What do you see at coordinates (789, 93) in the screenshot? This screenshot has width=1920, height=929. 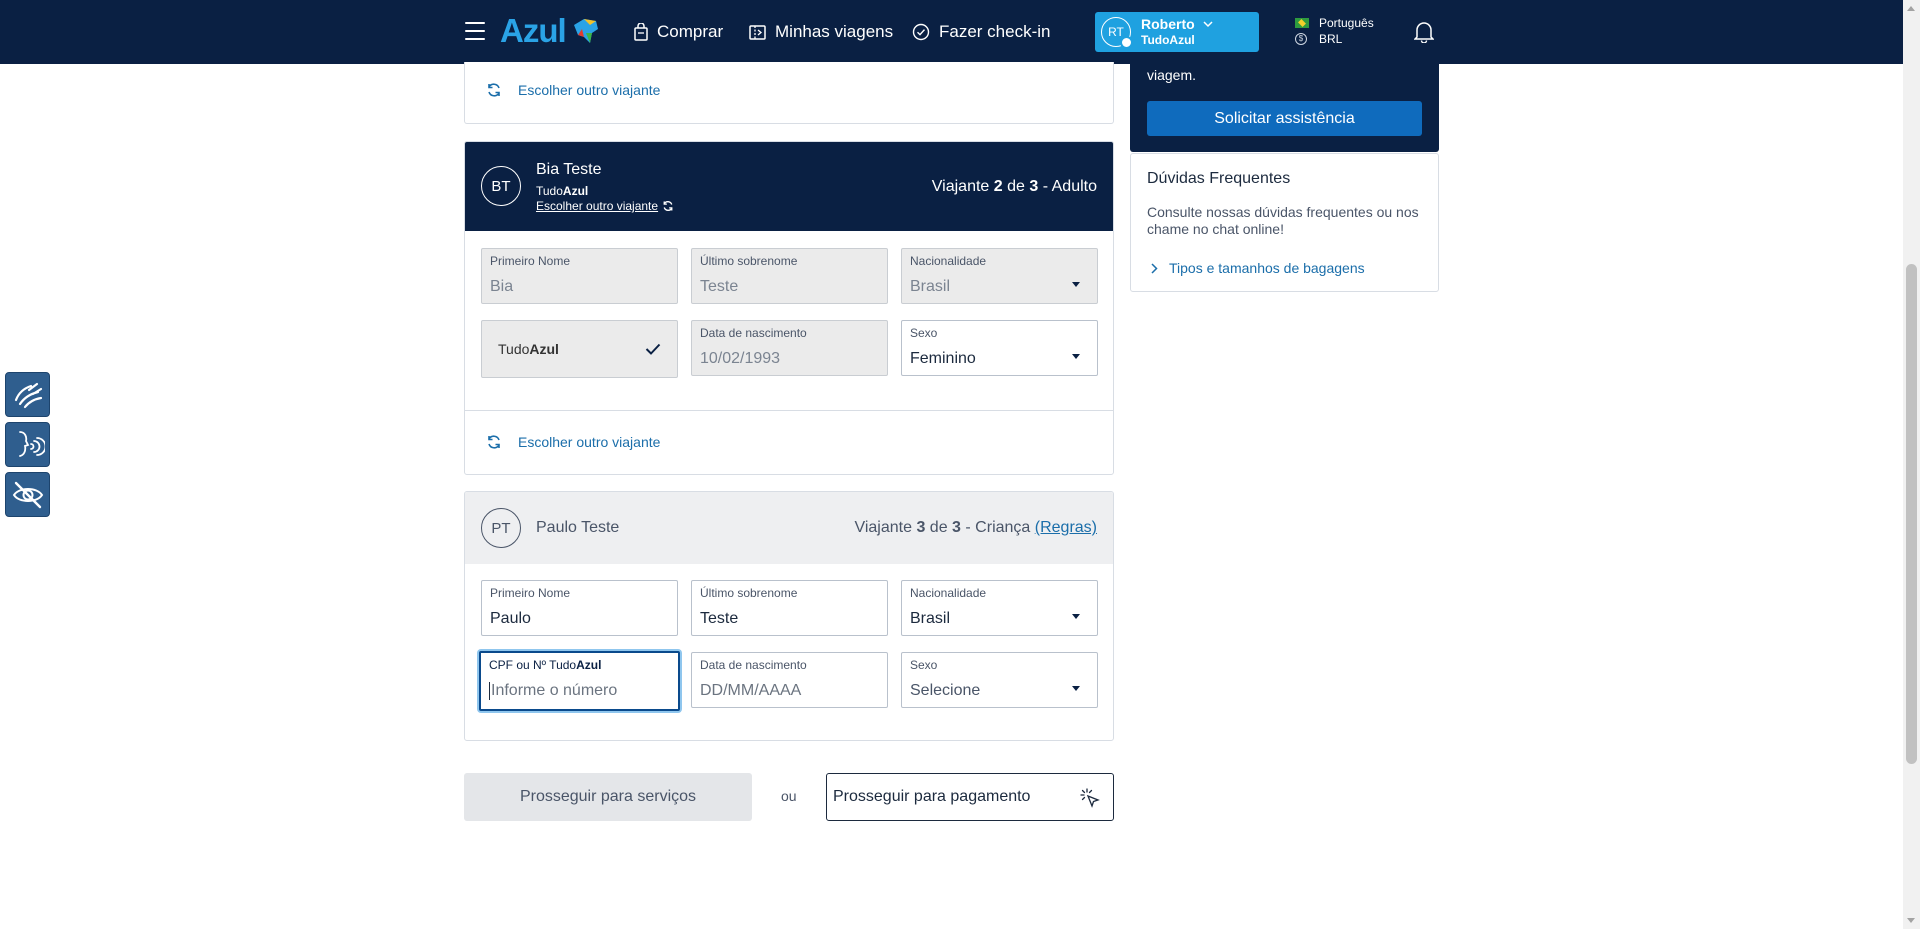 I see `traveler-1-card: Escolher outro viajante` at bounding box center [789, 93].